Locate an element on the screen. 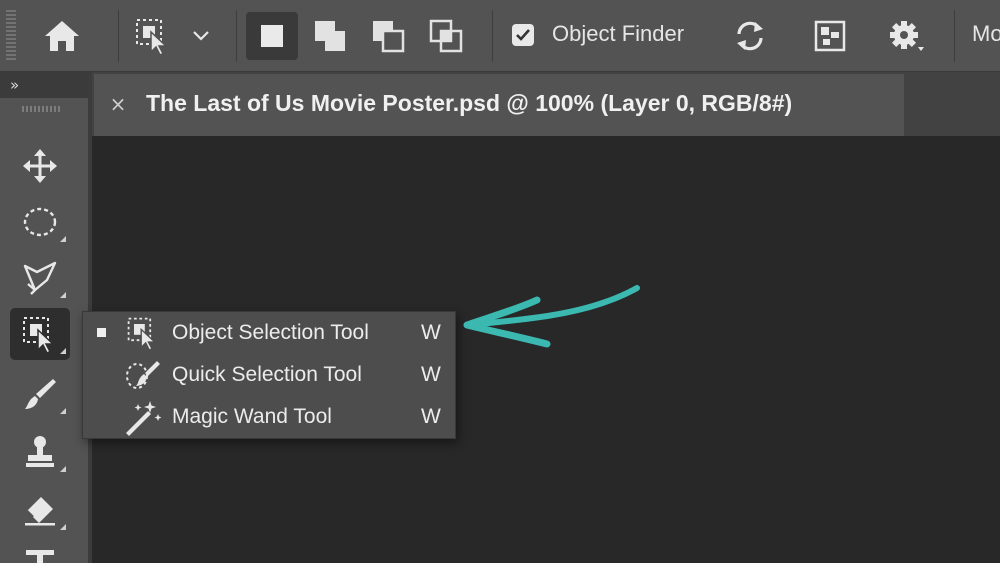 This screenshot has height=563, width=1000. show-all-objects-button is located at coordinates (830, 36).